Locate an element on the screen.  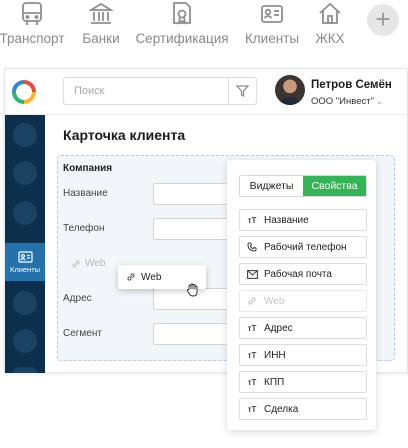
category-banks: Банки is located at coordinates (101, 23).